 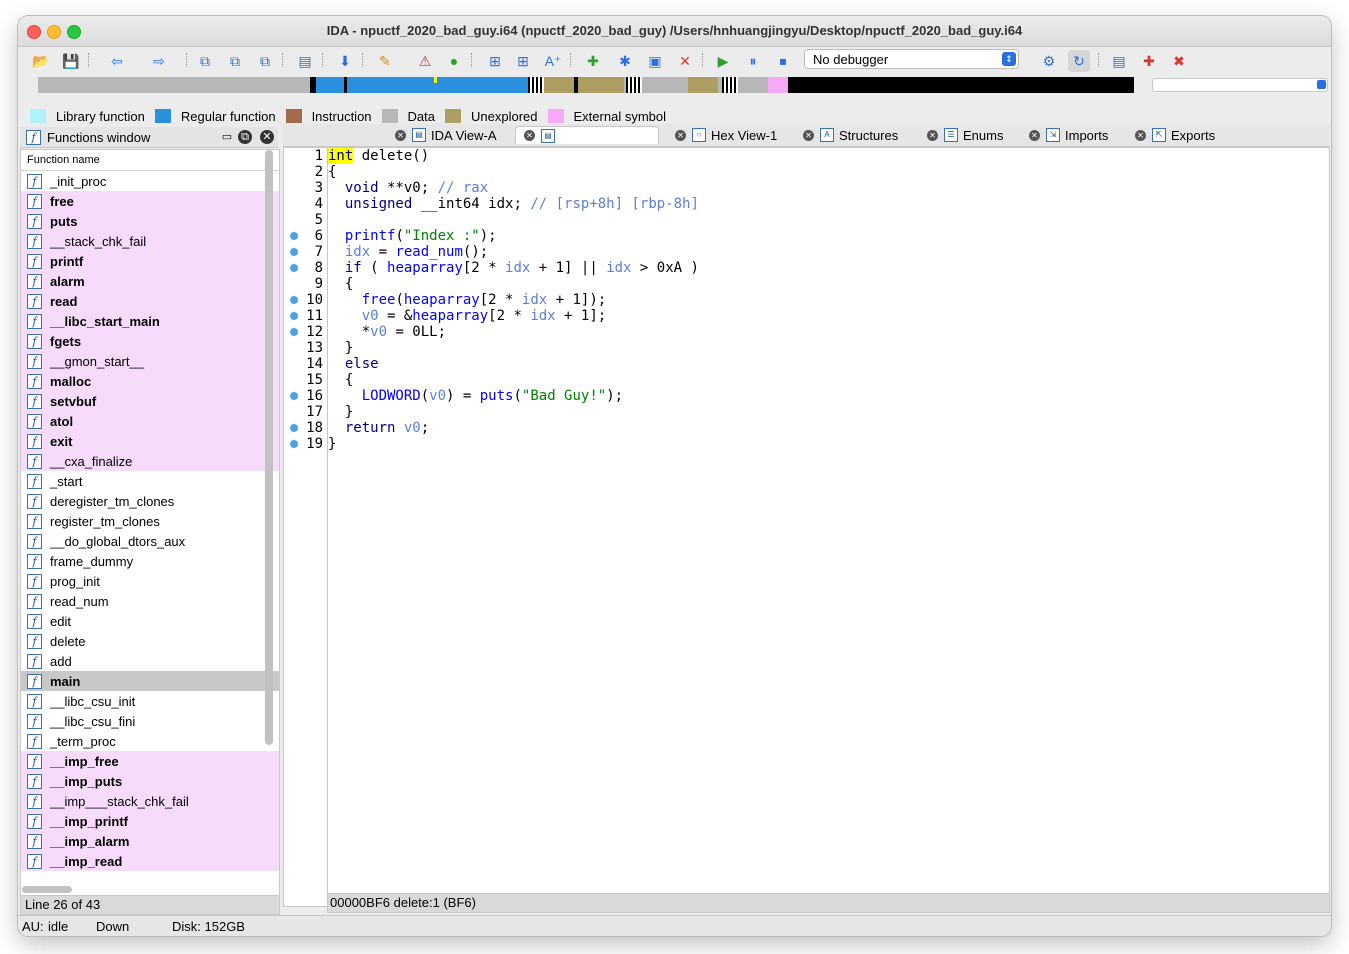 I want to click on code-line: printf("Index :");, so click(x=828, y=236).